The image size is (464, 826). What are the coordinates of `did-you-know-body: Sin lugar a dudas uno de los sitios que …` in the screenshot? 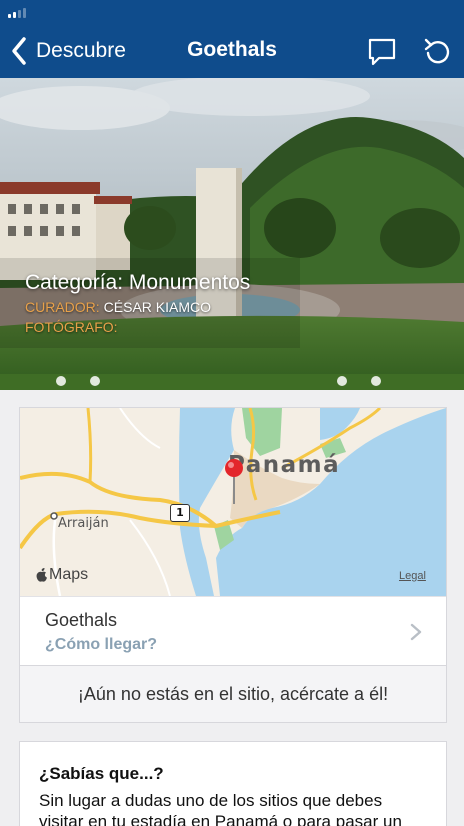 It's located at (220, 808).